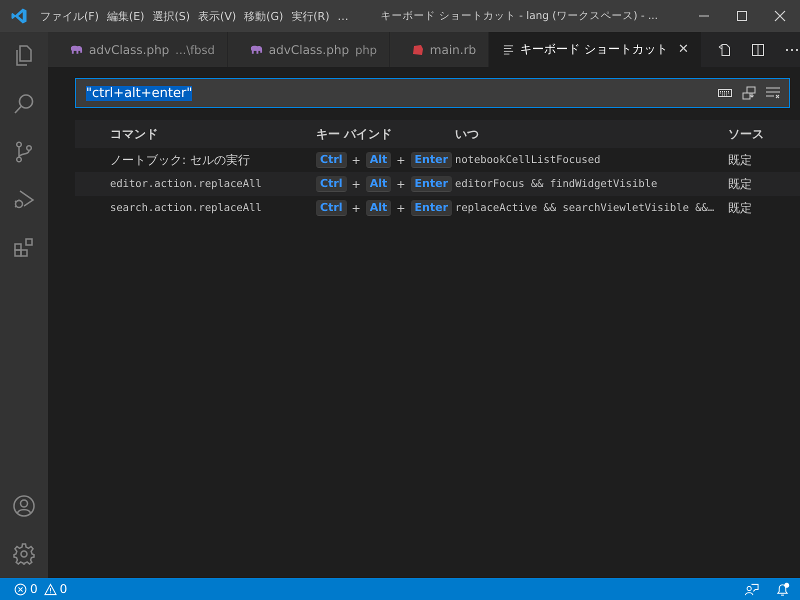 The image size is (800, 600). Describe the element at coordinates (780, 16) in the screenshot. I see `close-icon` at that location.